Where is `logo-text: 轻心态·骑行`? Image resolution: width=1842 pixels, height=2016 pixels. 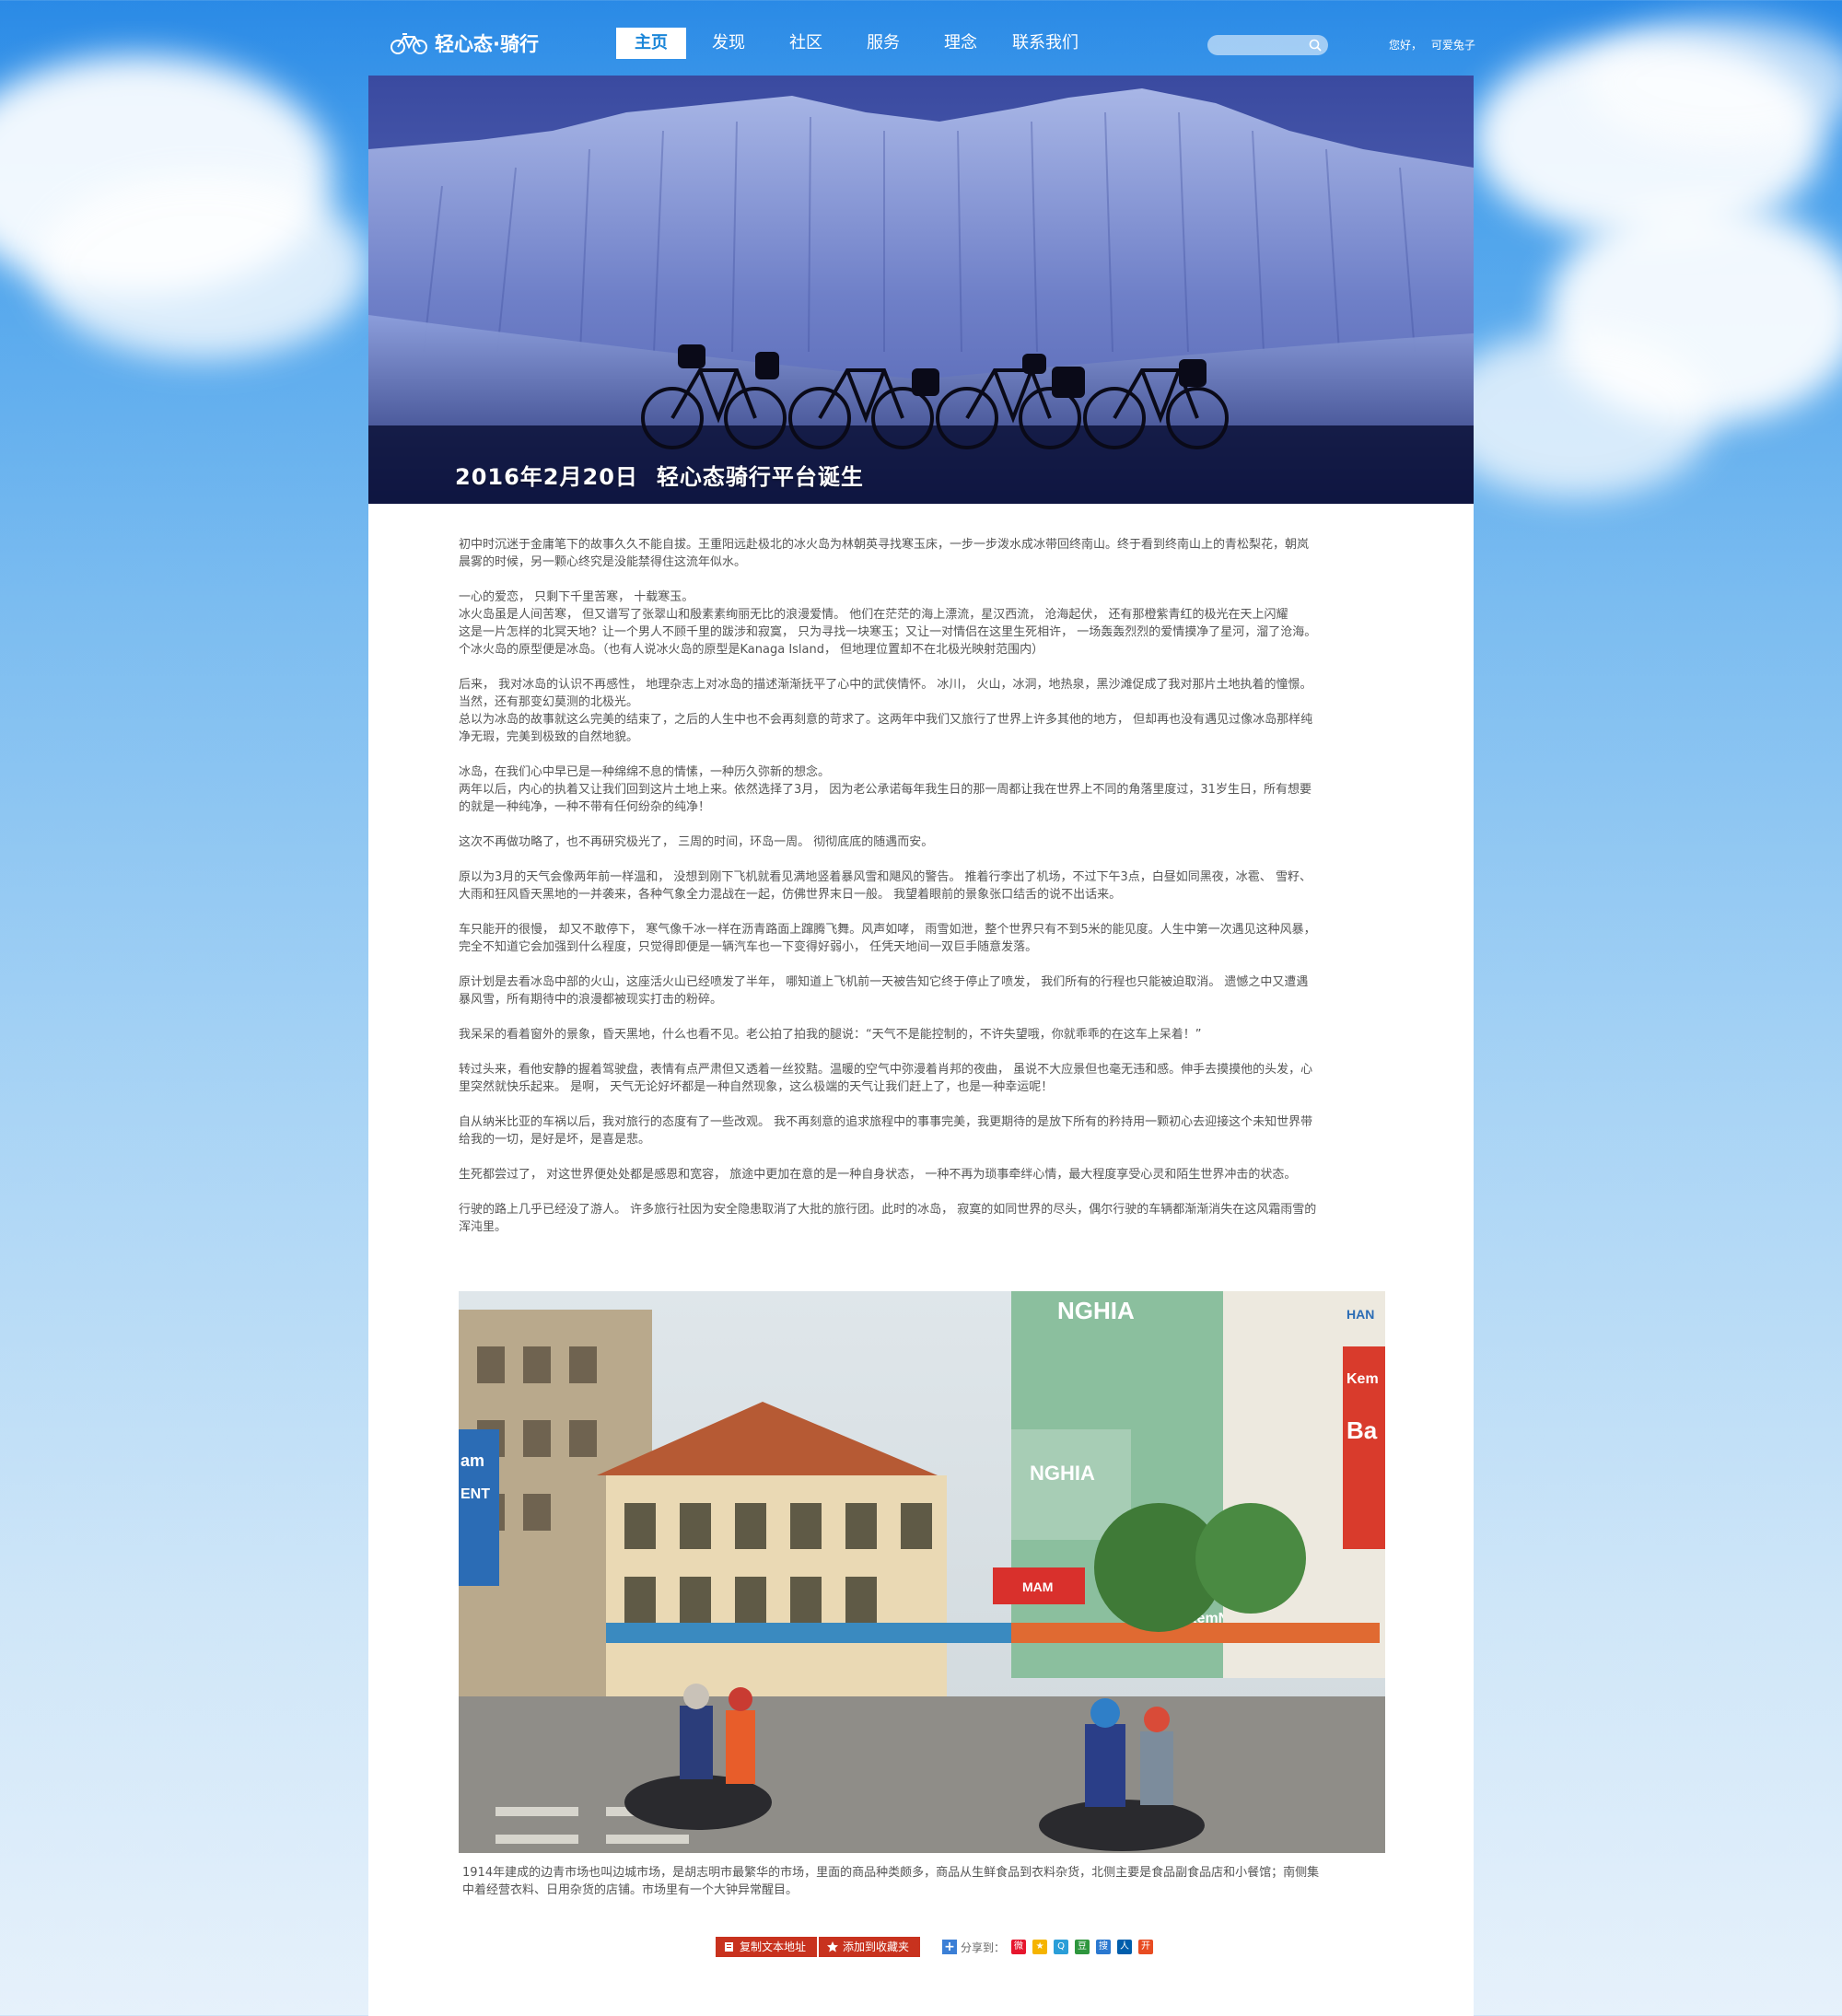
logo-text: 轻心态·骑行 is located at coordinates (487, 44).